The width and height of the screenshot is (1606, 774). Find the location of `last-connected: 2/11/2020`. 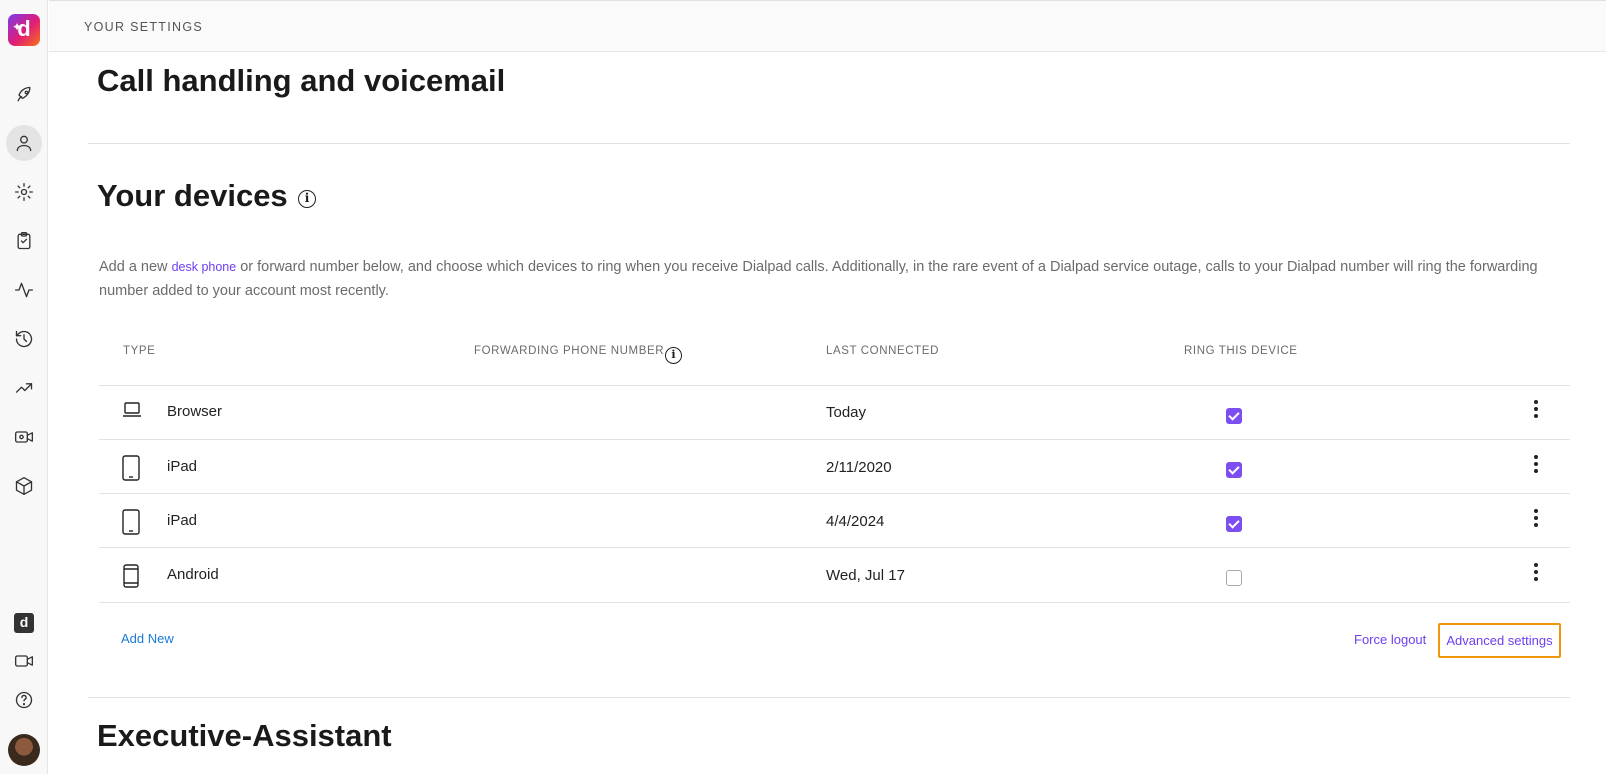

last-connected: 2/11/2020 is located at coordinates (859, 467).